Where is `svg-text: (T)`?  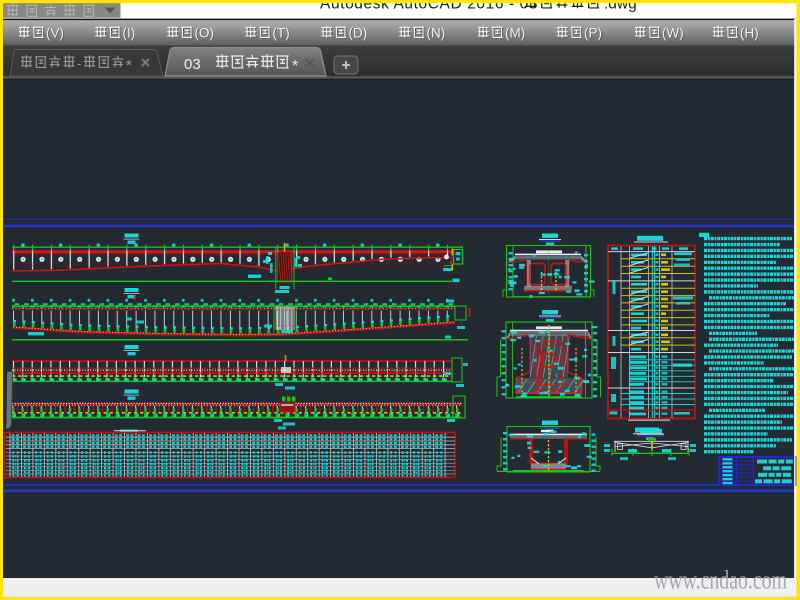
svg-text: (T) is located at coordinates (281, 33).